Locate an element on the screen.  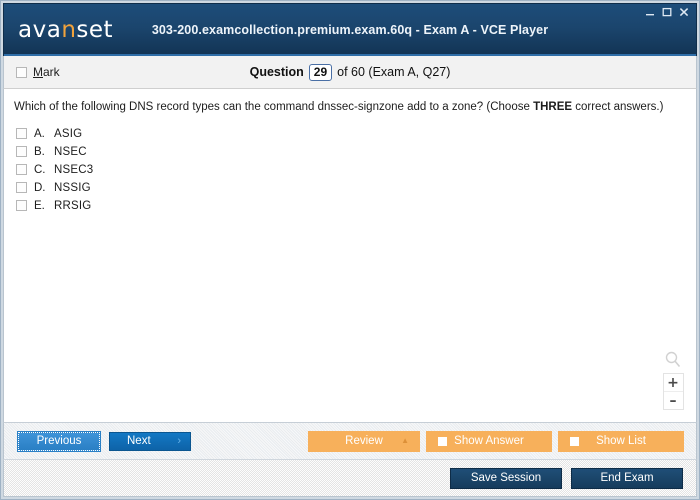
question-header-bar: Mark Question 29 of 60 (Exam A, Q27) is located at coordinates (350, 72).